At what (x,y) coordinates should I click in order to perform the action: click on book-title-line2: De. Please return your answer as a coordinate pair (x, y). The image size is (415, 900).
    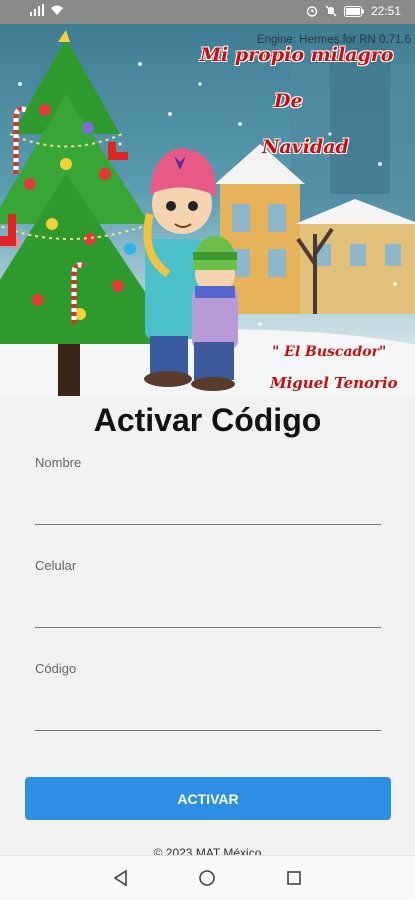
    Looking at the image, I should click on (288, 101).